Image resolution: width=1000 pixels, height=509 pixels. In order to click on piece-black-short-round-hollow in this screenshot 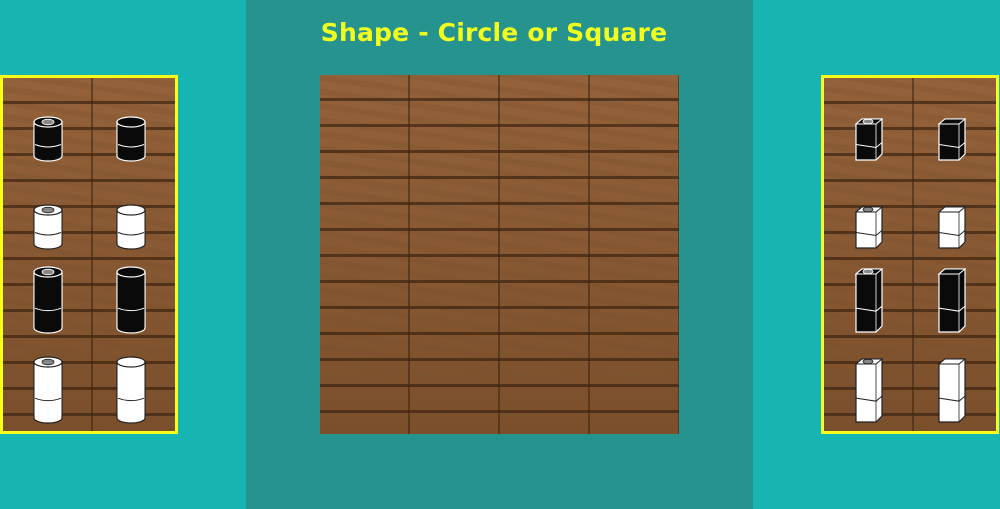, I will do `click(48, 139)`.